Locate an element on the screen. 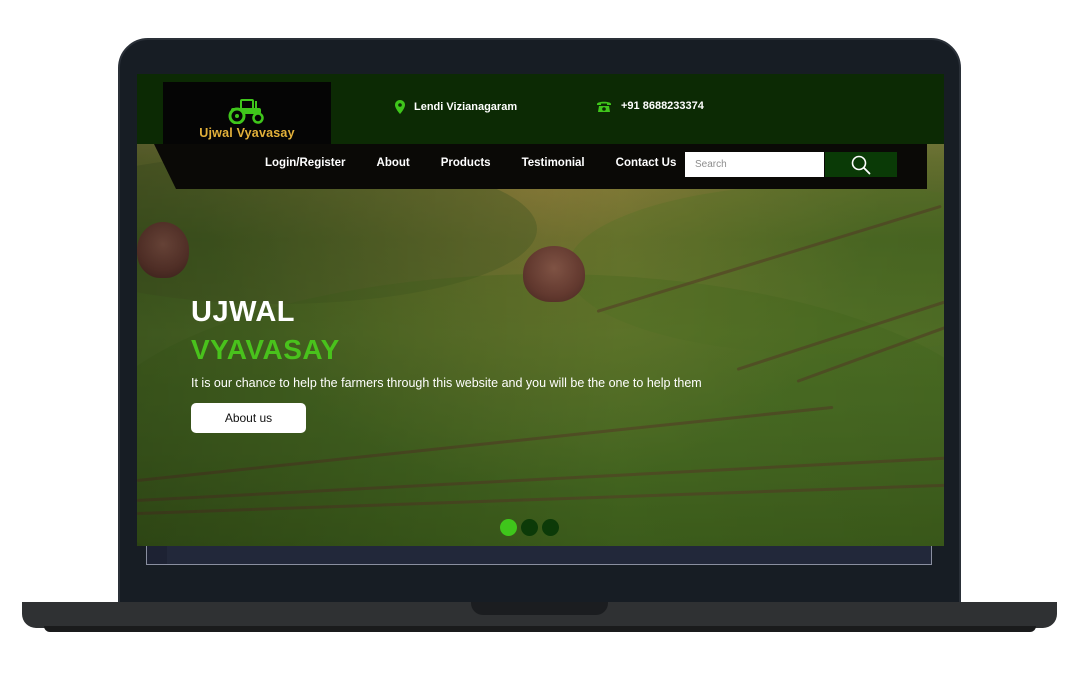 This screenshot has width=1080, height=686. nav-login-register: Login/Register is located at coordinates (305, 163).